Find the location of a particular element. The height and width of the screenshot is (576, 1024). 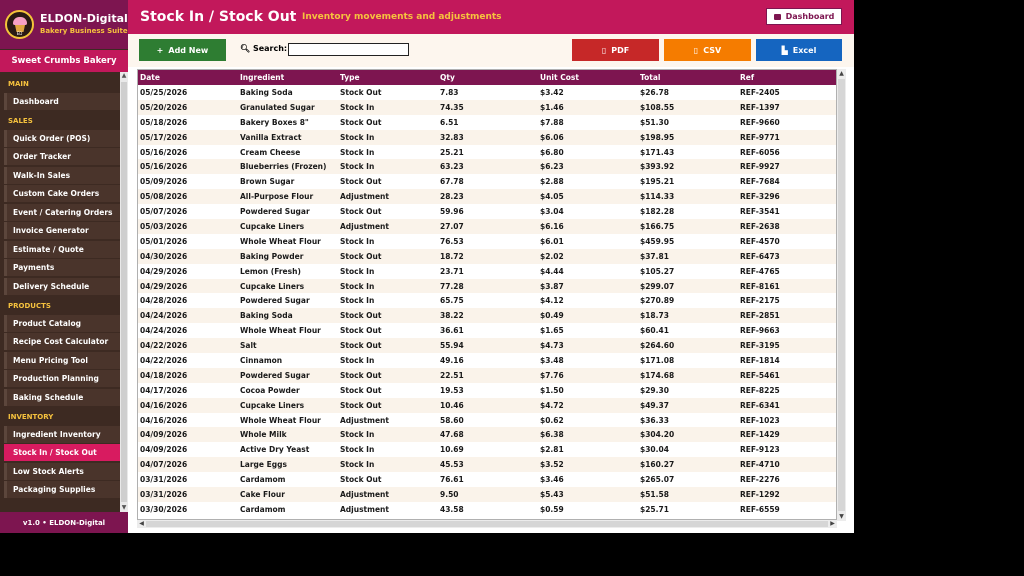

sidebar-scrollbar: ▲ ▼ is located at coordinates (124, 292).